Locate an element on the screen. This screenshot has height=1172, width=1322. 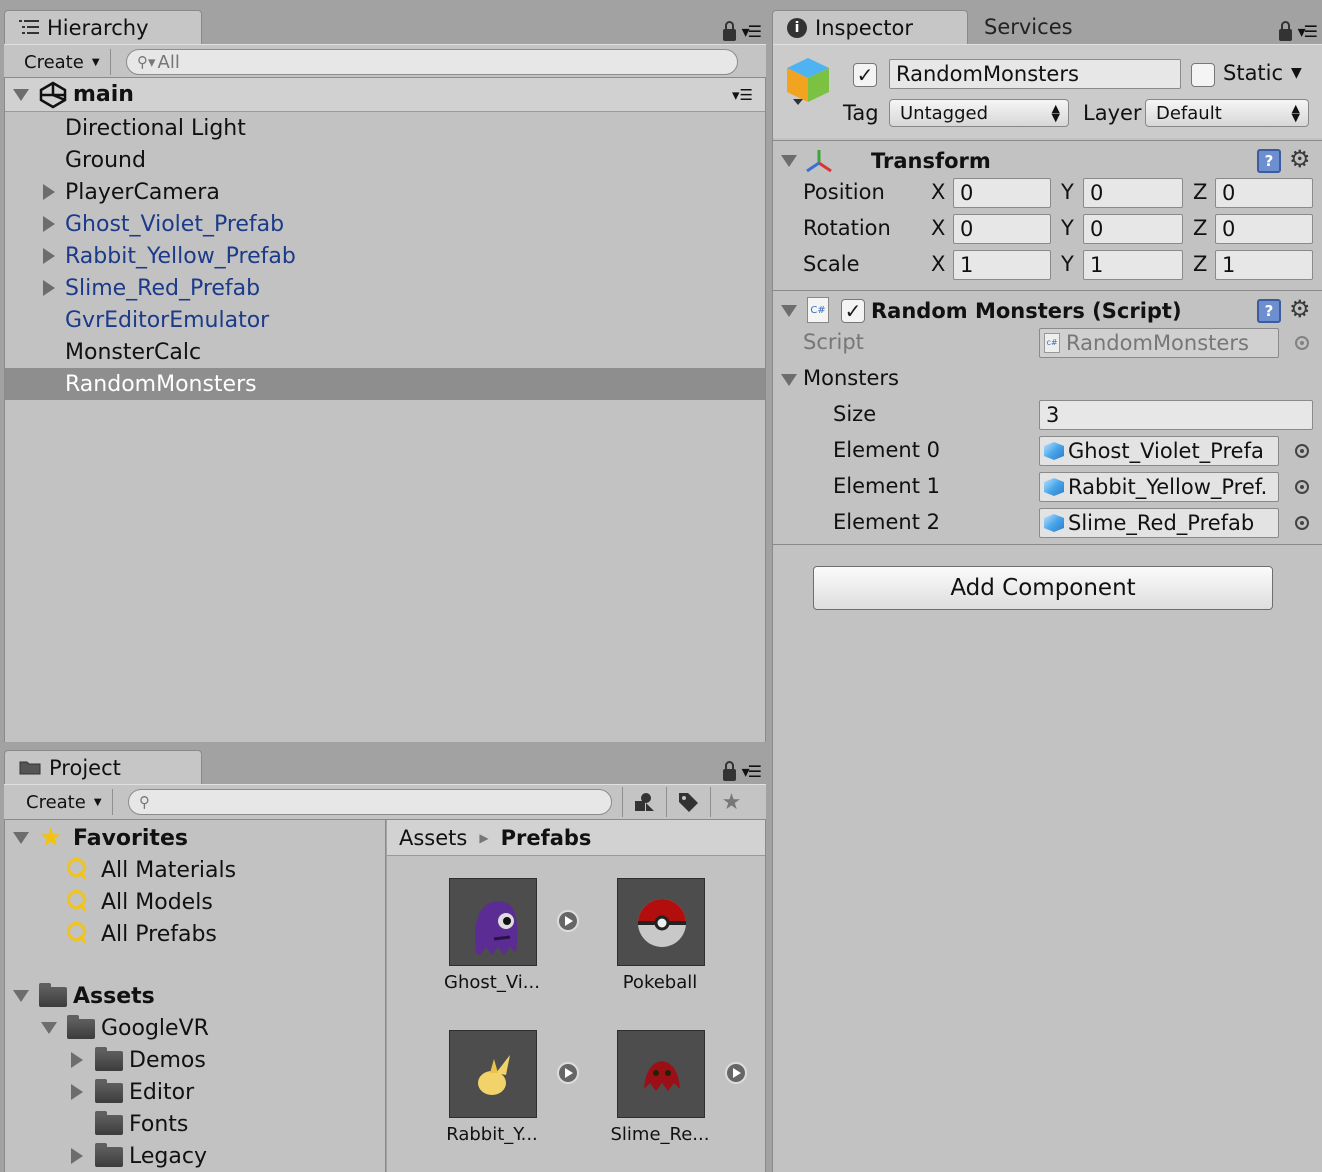
static-checkbox is located at coordinates (1203, 75).